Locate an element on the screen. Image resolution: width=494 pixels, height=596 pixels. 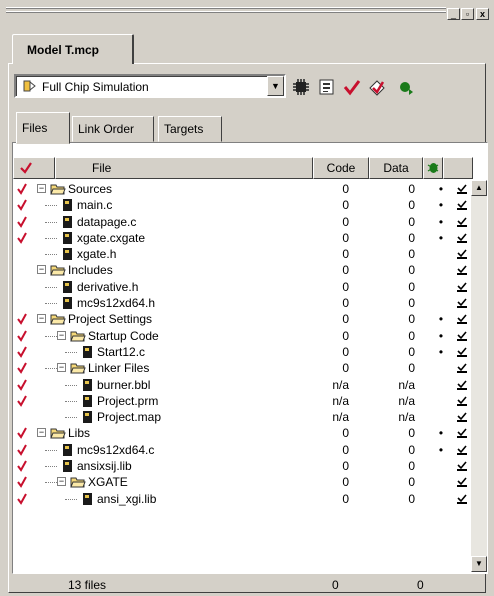
table-row: − Sources 0 0 • is located at coordinates (243, 189).